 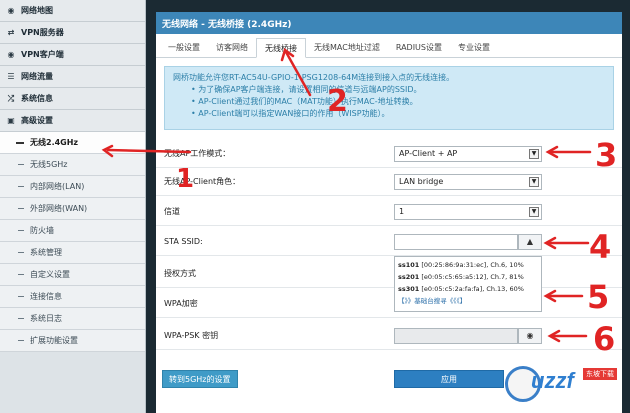 What do you see at coordinates (72, 121) in the screenshot?
I see `sidebar-item-advanced: ▣ 高级设置` at bounding box center [72, 121].